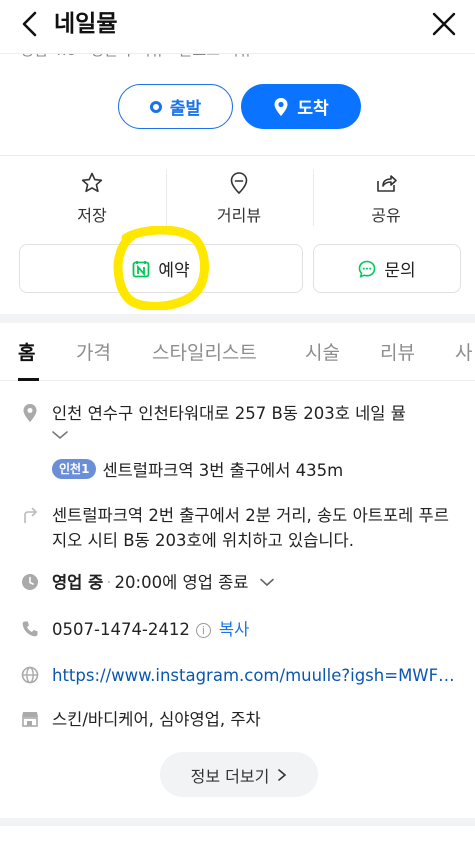 The image size is (475, 855). I want to click on more-info-button: 정보 더보기, so click(239, 774).